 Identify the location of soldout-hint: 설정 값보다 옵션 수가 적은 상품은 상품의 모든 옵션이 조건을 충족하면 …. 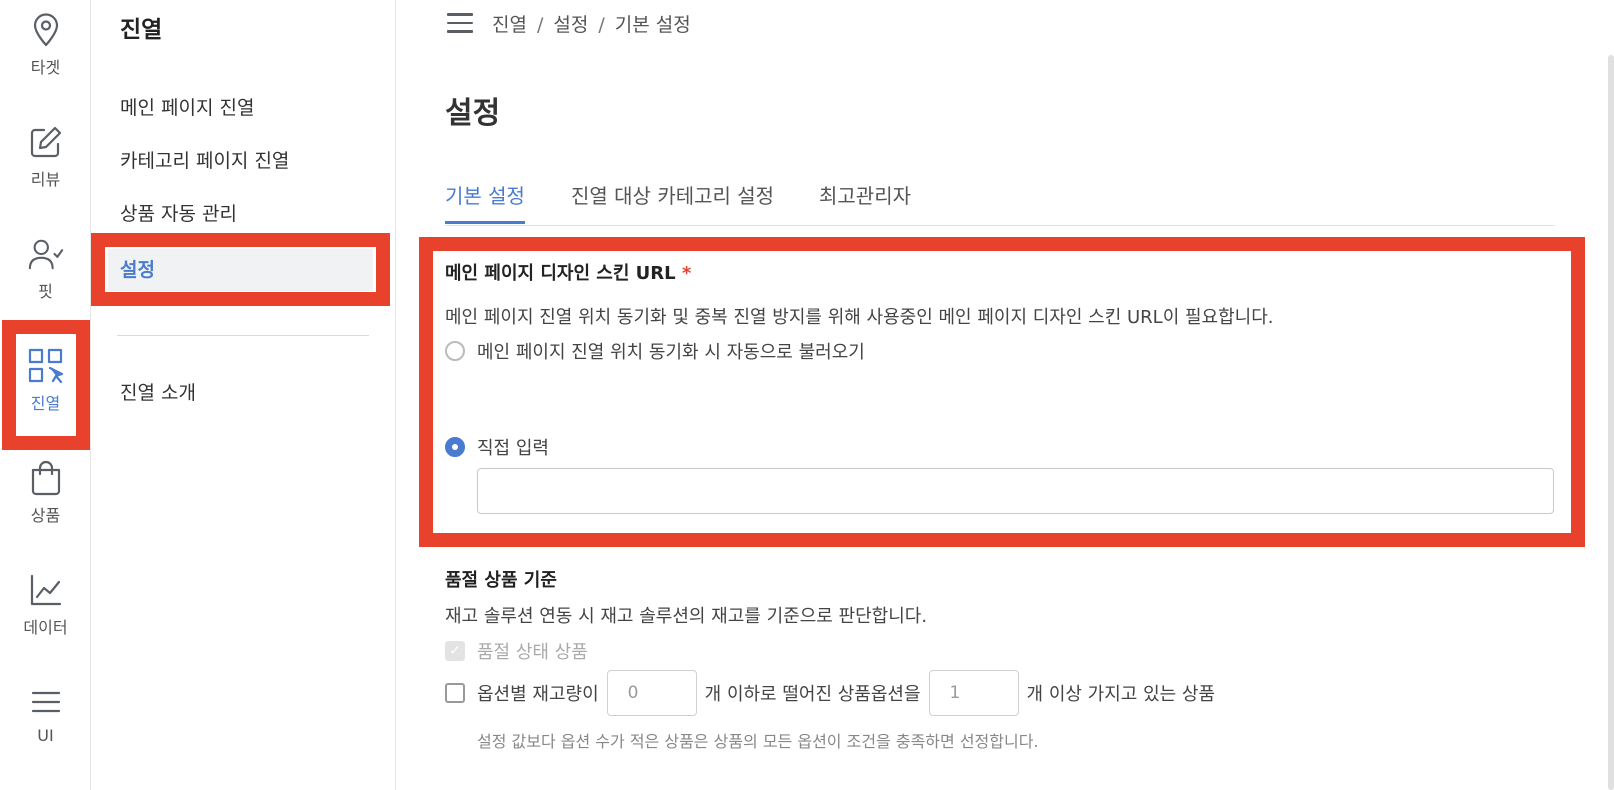
(758, 741).